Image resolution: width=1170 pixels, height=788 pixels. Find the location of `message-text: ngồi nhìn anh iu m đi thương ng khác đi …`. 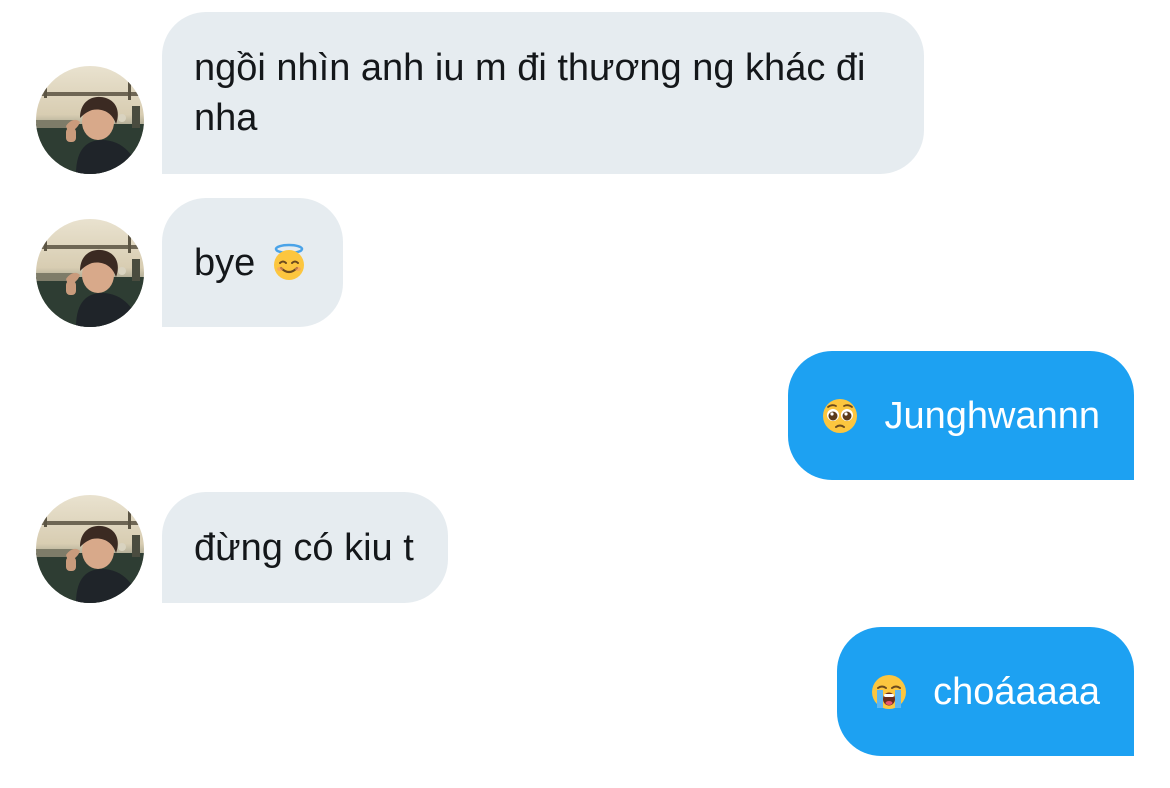

message-text: ngồi nhìn anh iu m đi thương ng khác đi … is located at coordinates (530, 93).